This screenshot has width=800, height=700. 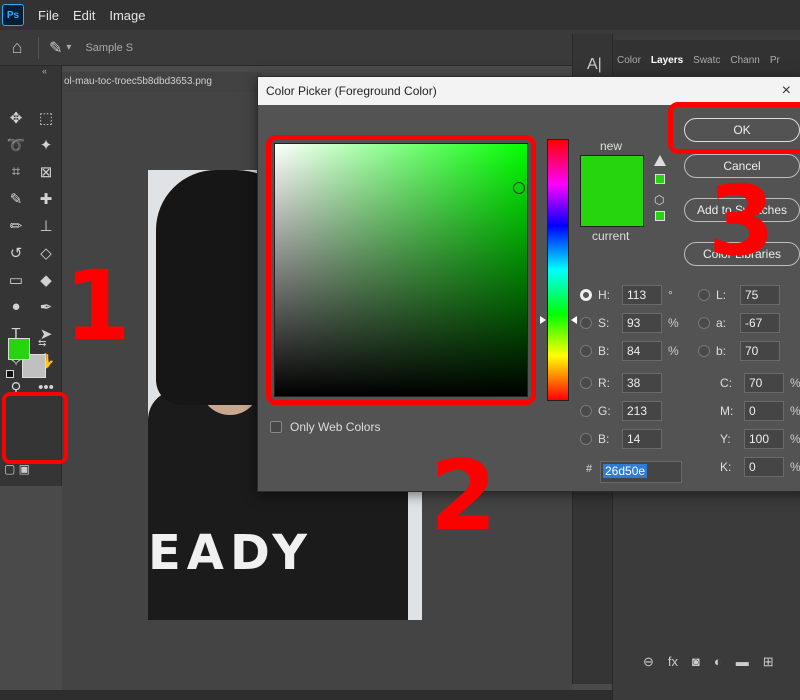 What do you see at coordinates (604, 383) in the screenshot?
I see `red-label: R:` at bounding box center [604, 383].